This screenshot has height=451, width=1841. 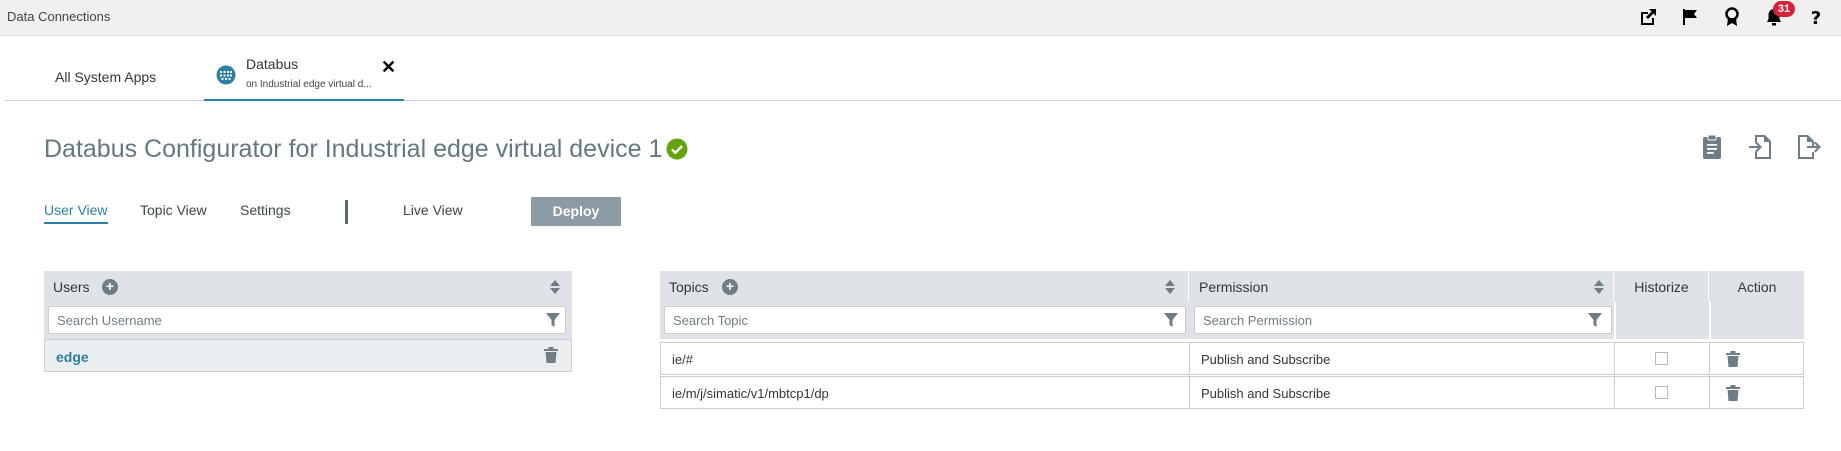 I want to click on topic-cell: ie/#, so click(x=925, y=358).